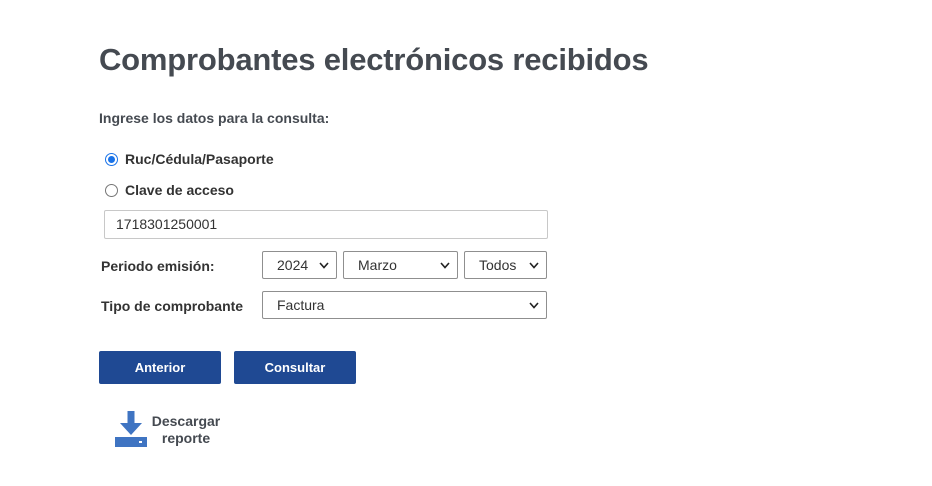  Describe the element at coordinates (404, 305) in the screenshot. I see `tipo-select: Factura` at that location.